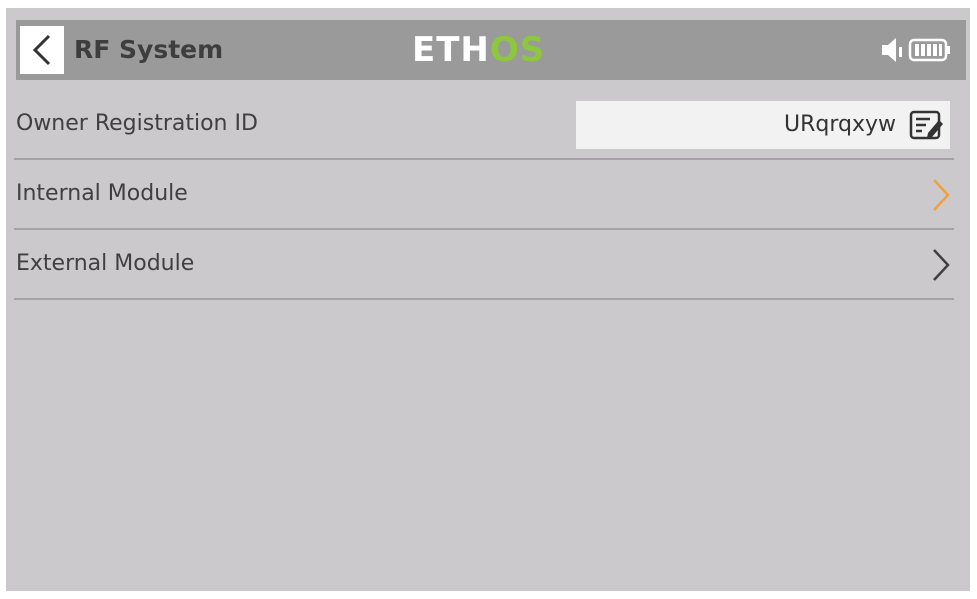 The image size is (977, 599). I want to click on speaker-icon, so click(892, 50).